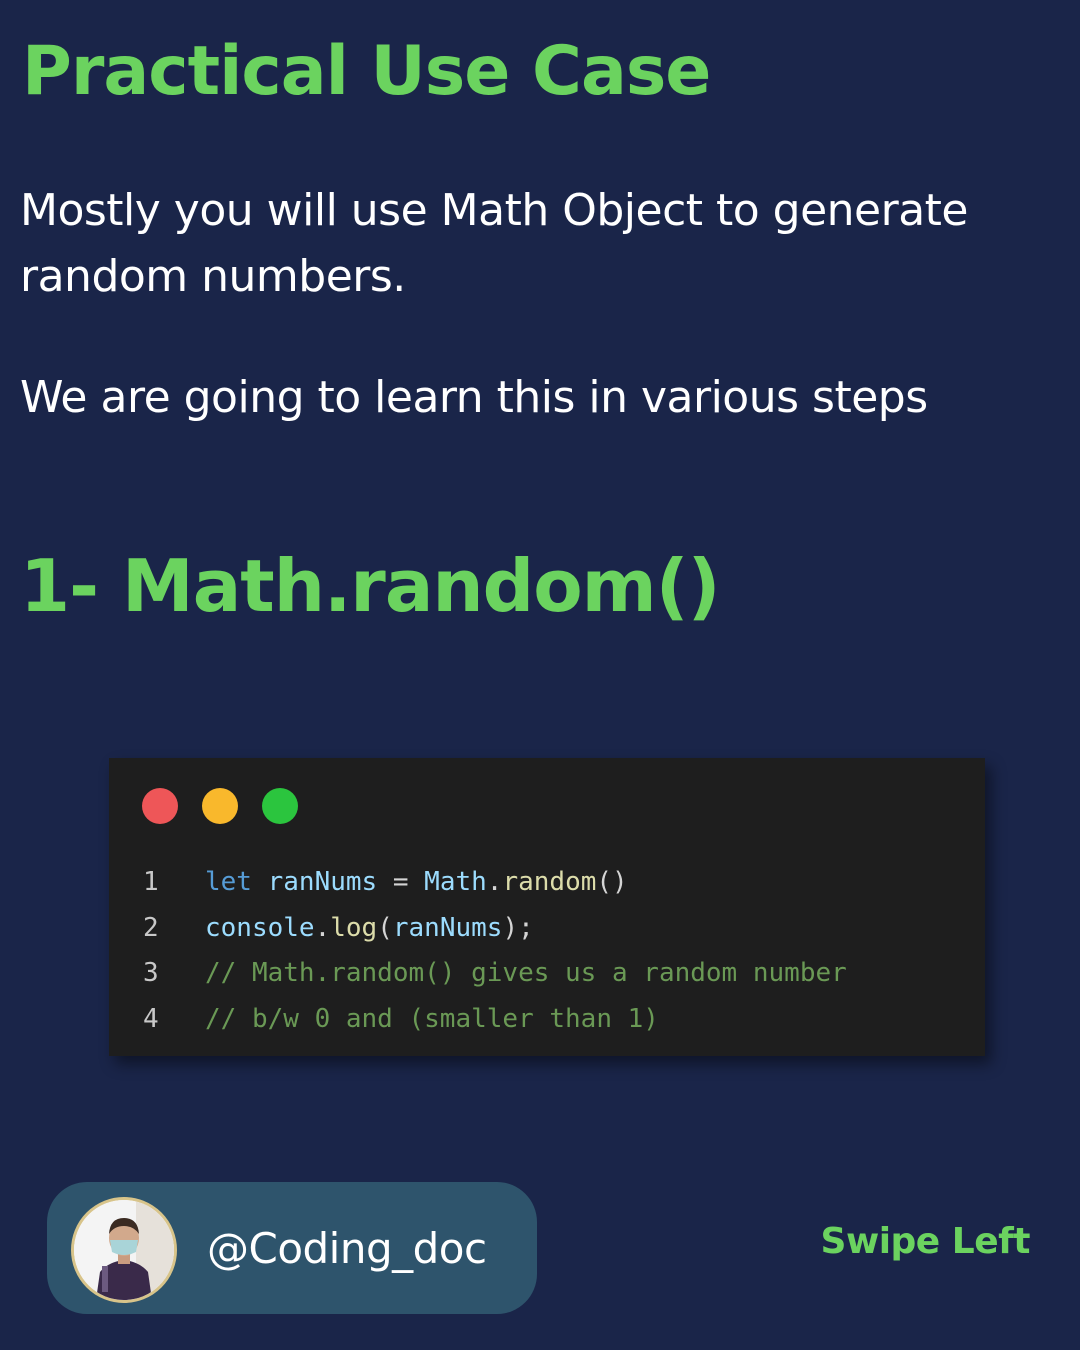 The image size is (1080, 1350). I want to click on code-token: (, so click(385, 927).